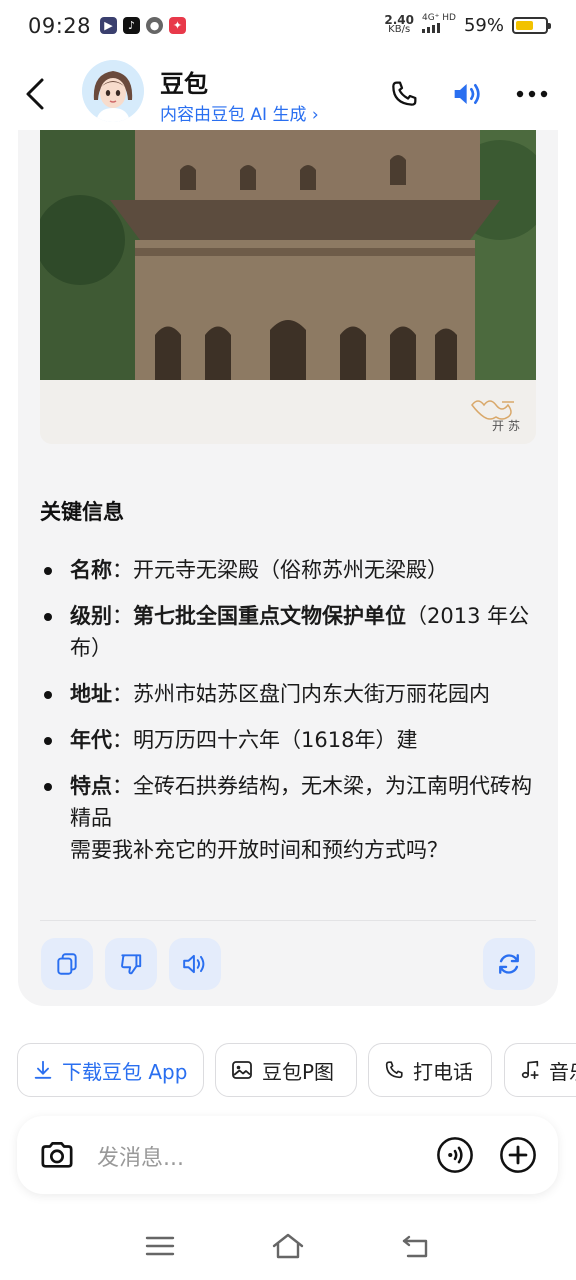  I want to click on photo-edit-chip: 豆包P图, so click(286, 1070).